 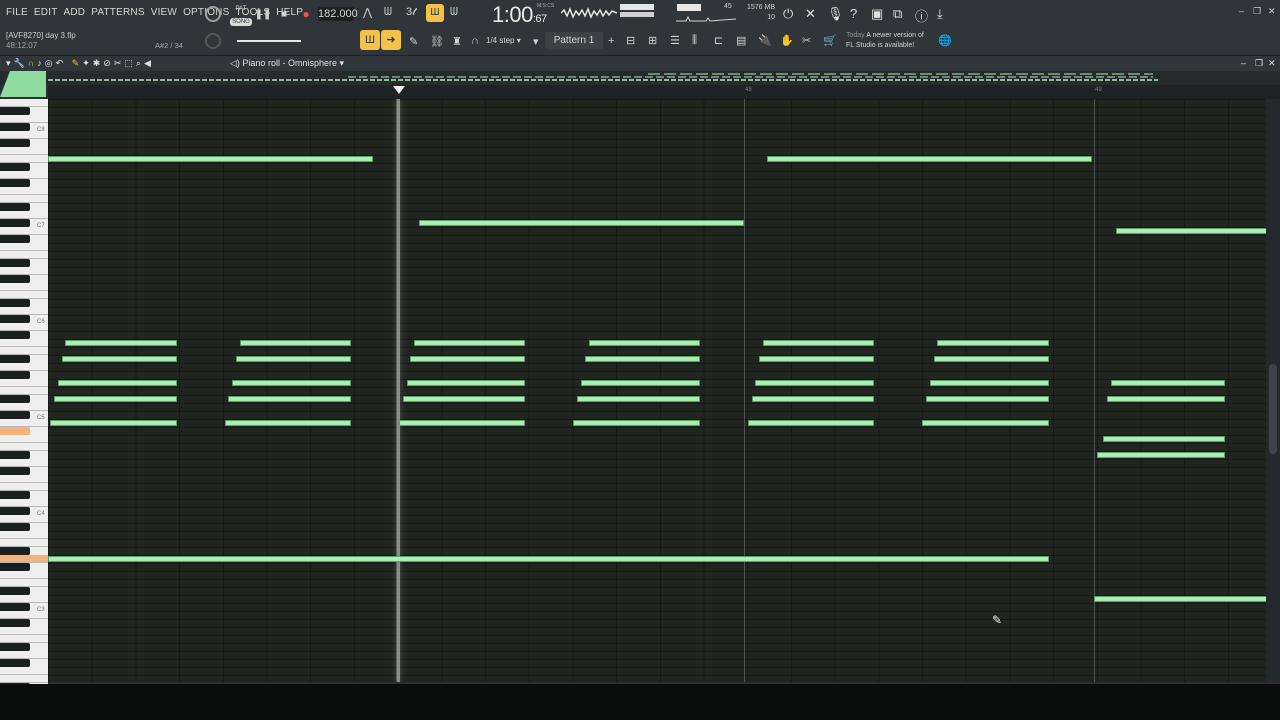 What do you see at coordinates (21, 63) in the screenshot?
I see `wrench-icon: 🔧` at bounding box center [21, 63].